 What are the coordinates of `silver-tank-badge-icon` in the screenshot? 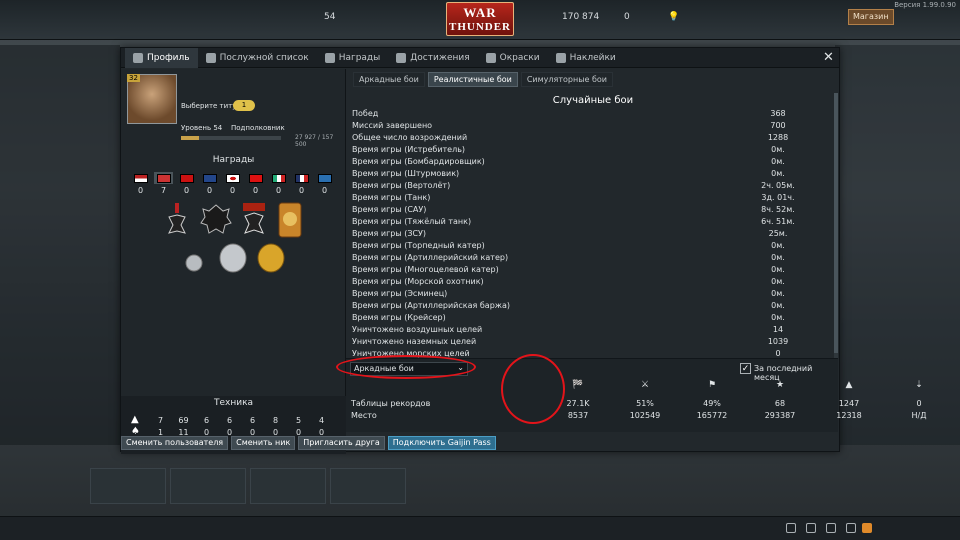 It's located at (233, 258).